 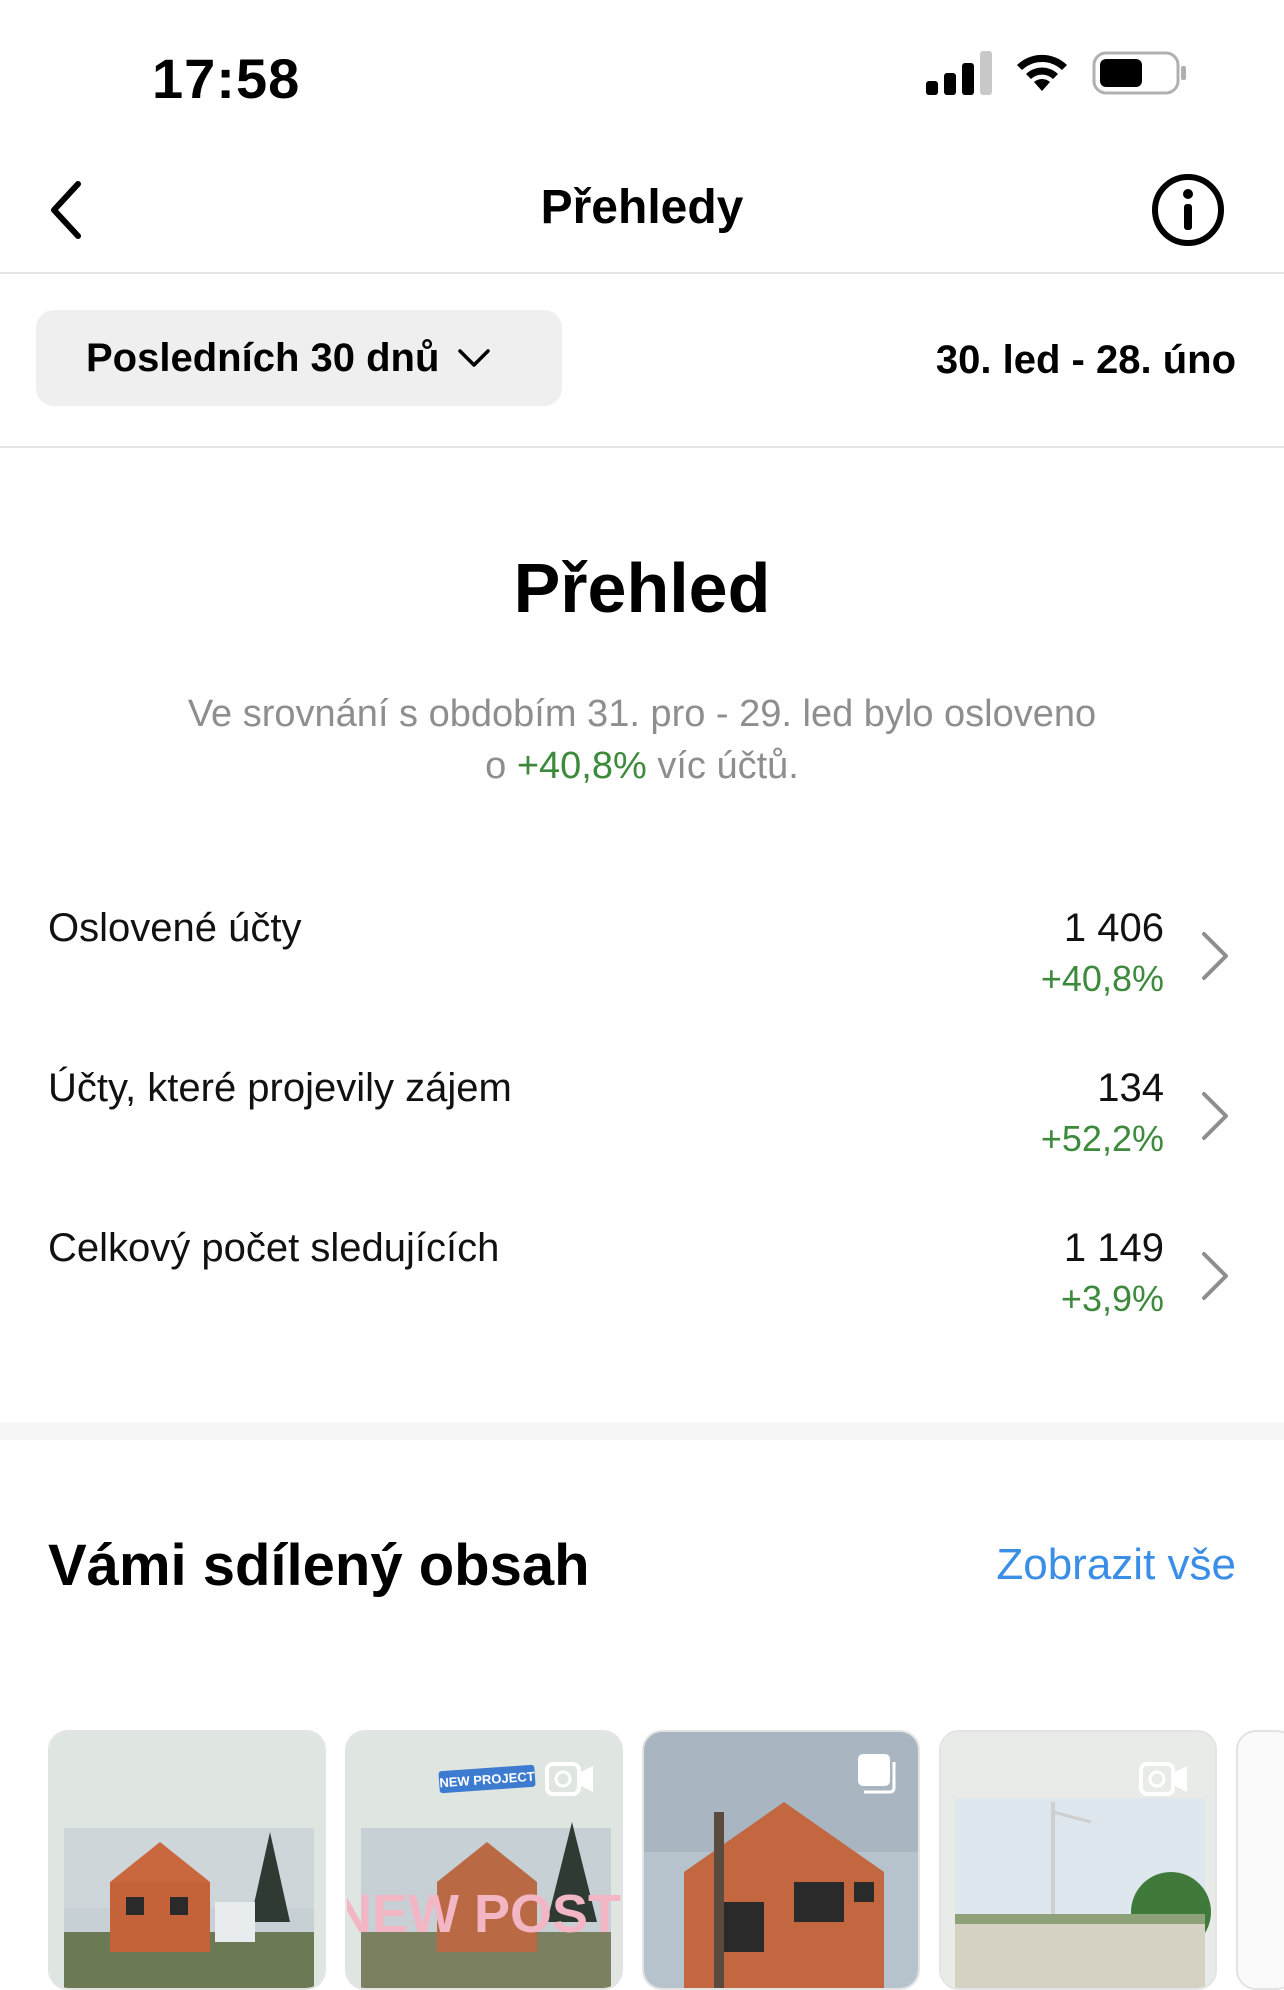 I want to click on see-all-link: Zobrazit vše, so click(x=1116, y=1565).